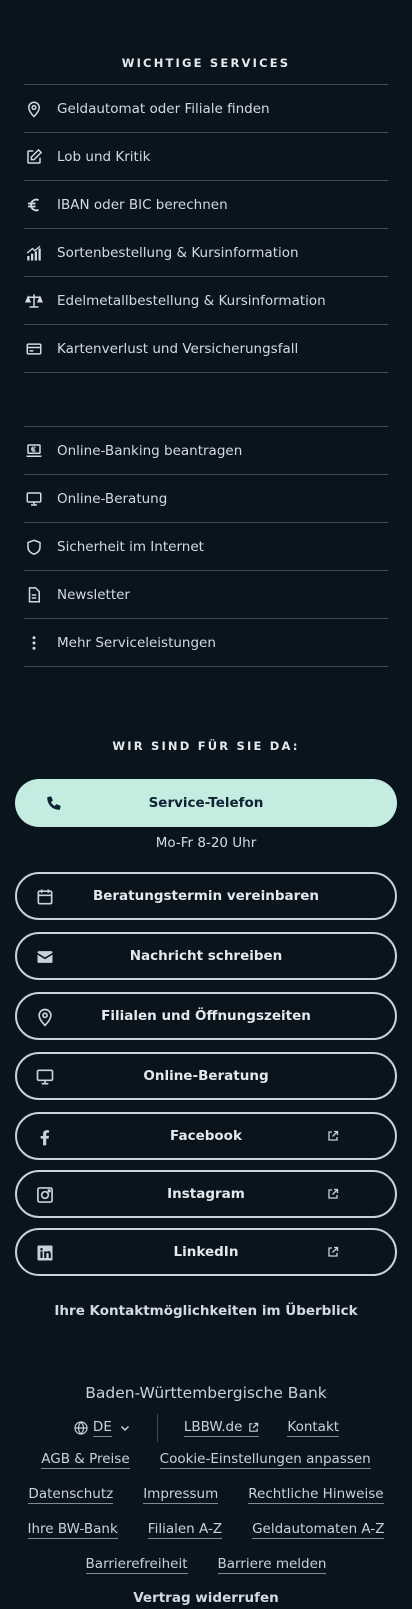 Image resolution: width=412 pixels, height=1609 pixels. I want to click on service-label: Edelmetallbestellung & Kursinformation, so click(191, 300).